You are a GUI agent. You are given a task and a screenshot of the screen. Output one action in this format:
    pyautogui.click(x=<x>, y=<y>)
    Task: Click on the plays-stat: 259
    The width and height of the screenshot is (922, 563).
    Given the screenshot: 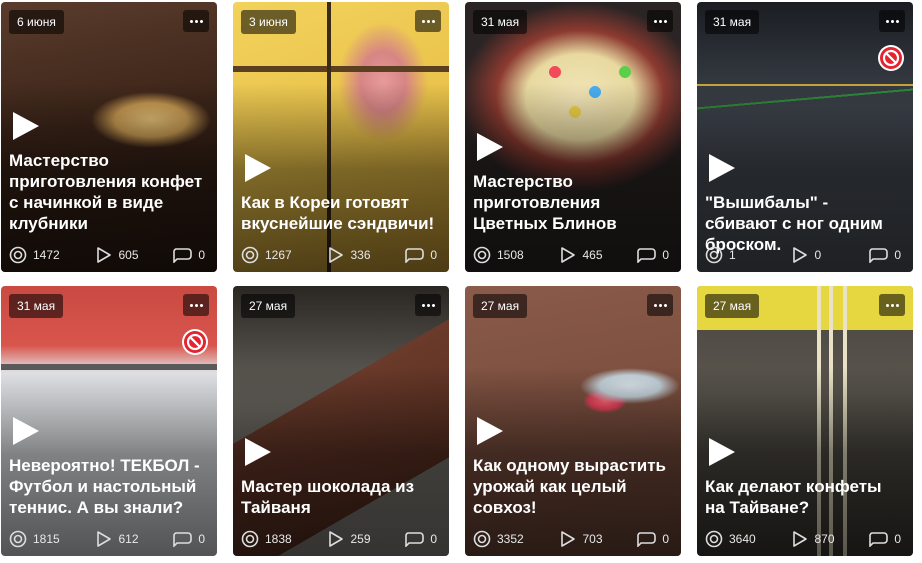 What is the action you would take?
    pyautogui.click(x=366, y=539)
    